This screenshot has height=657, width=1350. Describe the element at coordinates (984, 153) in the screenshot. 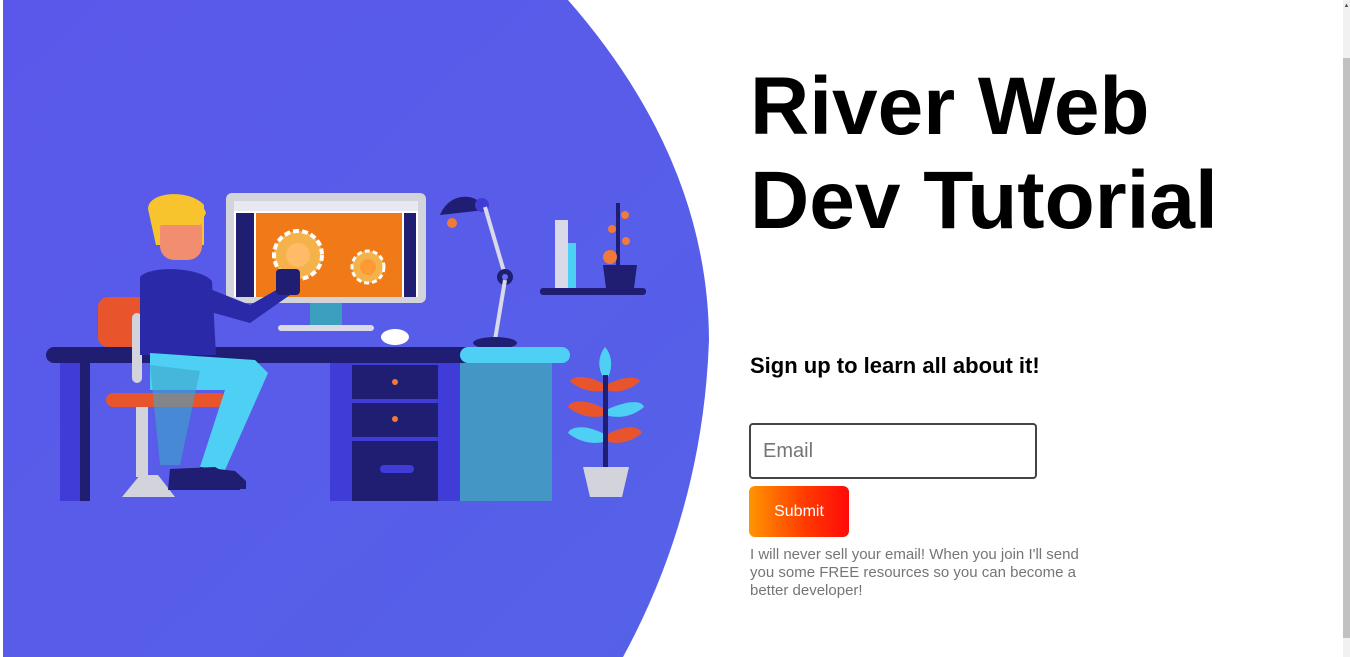

I see `page-title: River Web Dev Tutorial` at that location.